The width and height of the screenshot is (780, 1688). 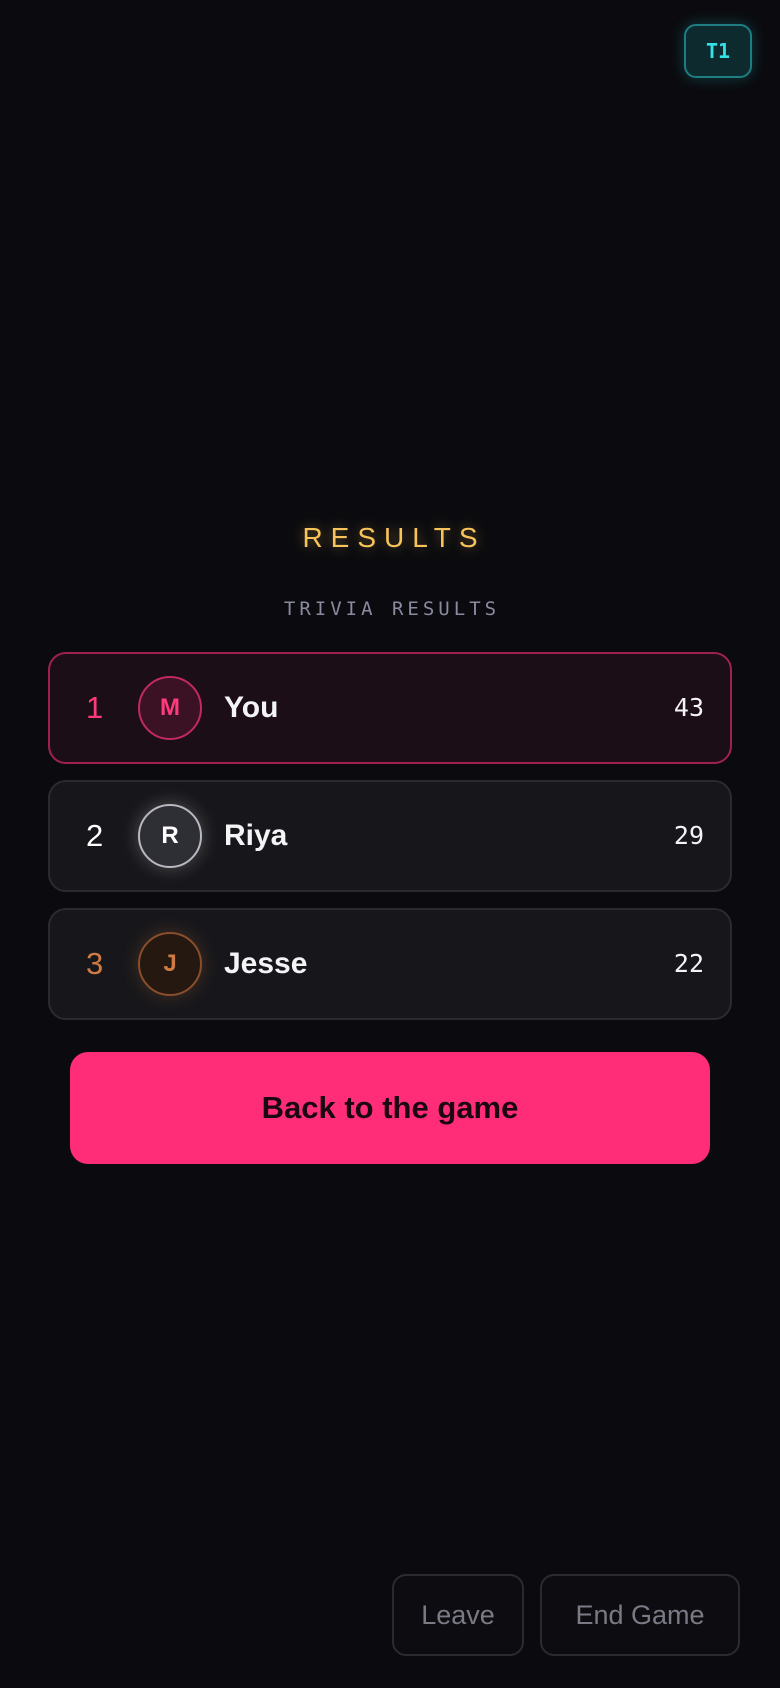 I want to click on player-name: Riya, so click(x=256, y=835).